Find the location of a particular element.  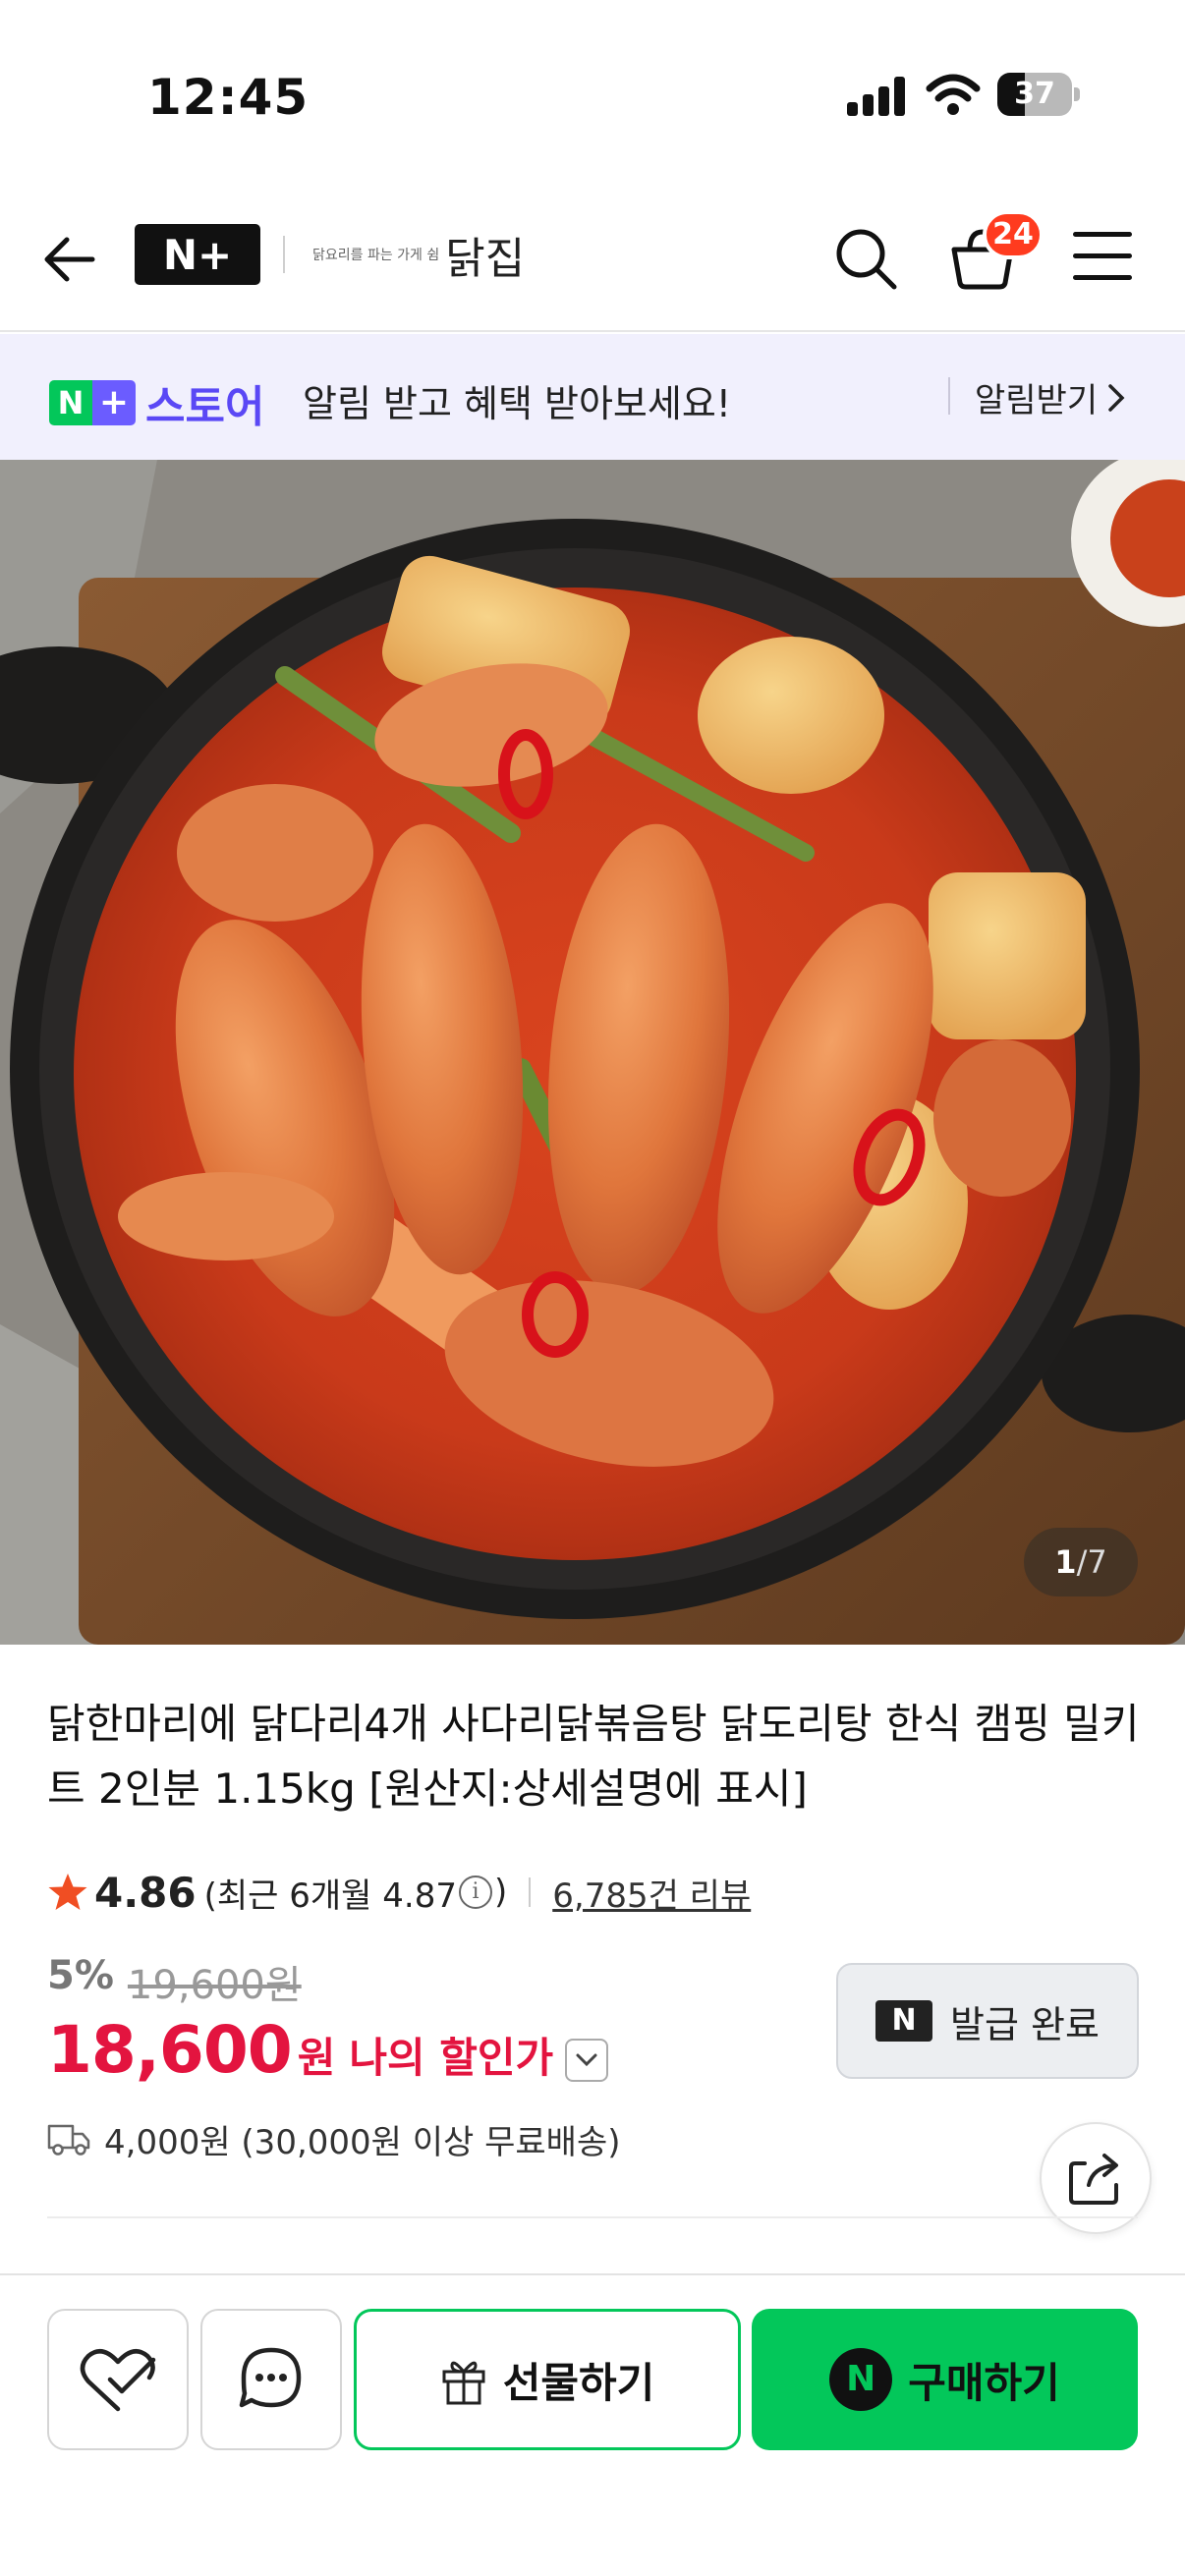

rating-score: 4.86 is located at coordinates (146, 1892).